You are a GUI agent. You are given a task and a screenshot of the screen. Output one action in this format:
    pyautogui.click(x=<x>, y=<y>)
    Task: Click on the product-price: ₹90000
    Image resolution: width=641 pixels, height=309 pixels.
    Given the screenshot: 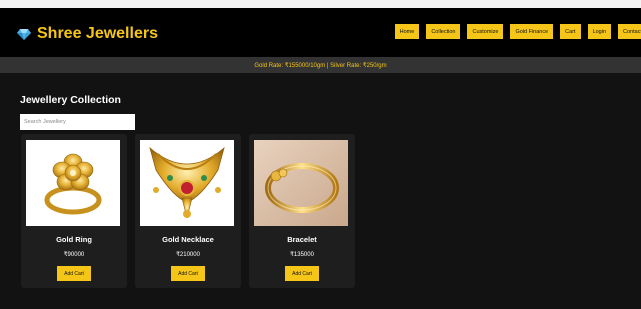 What is the action you would take?
    pyautogui.click(x=74, y=255)
    